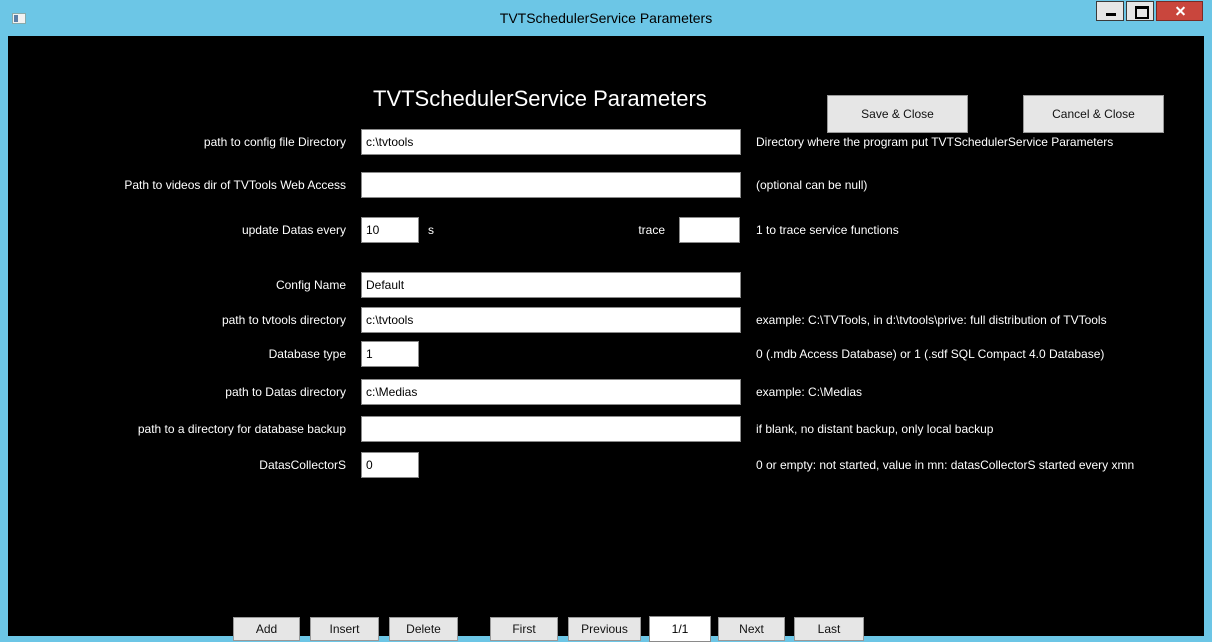 This screenshot has height=642, width=1212. Describe the element at coordinates (423, 629) in the screenshot. I see `delete-button: Delete` at that location.